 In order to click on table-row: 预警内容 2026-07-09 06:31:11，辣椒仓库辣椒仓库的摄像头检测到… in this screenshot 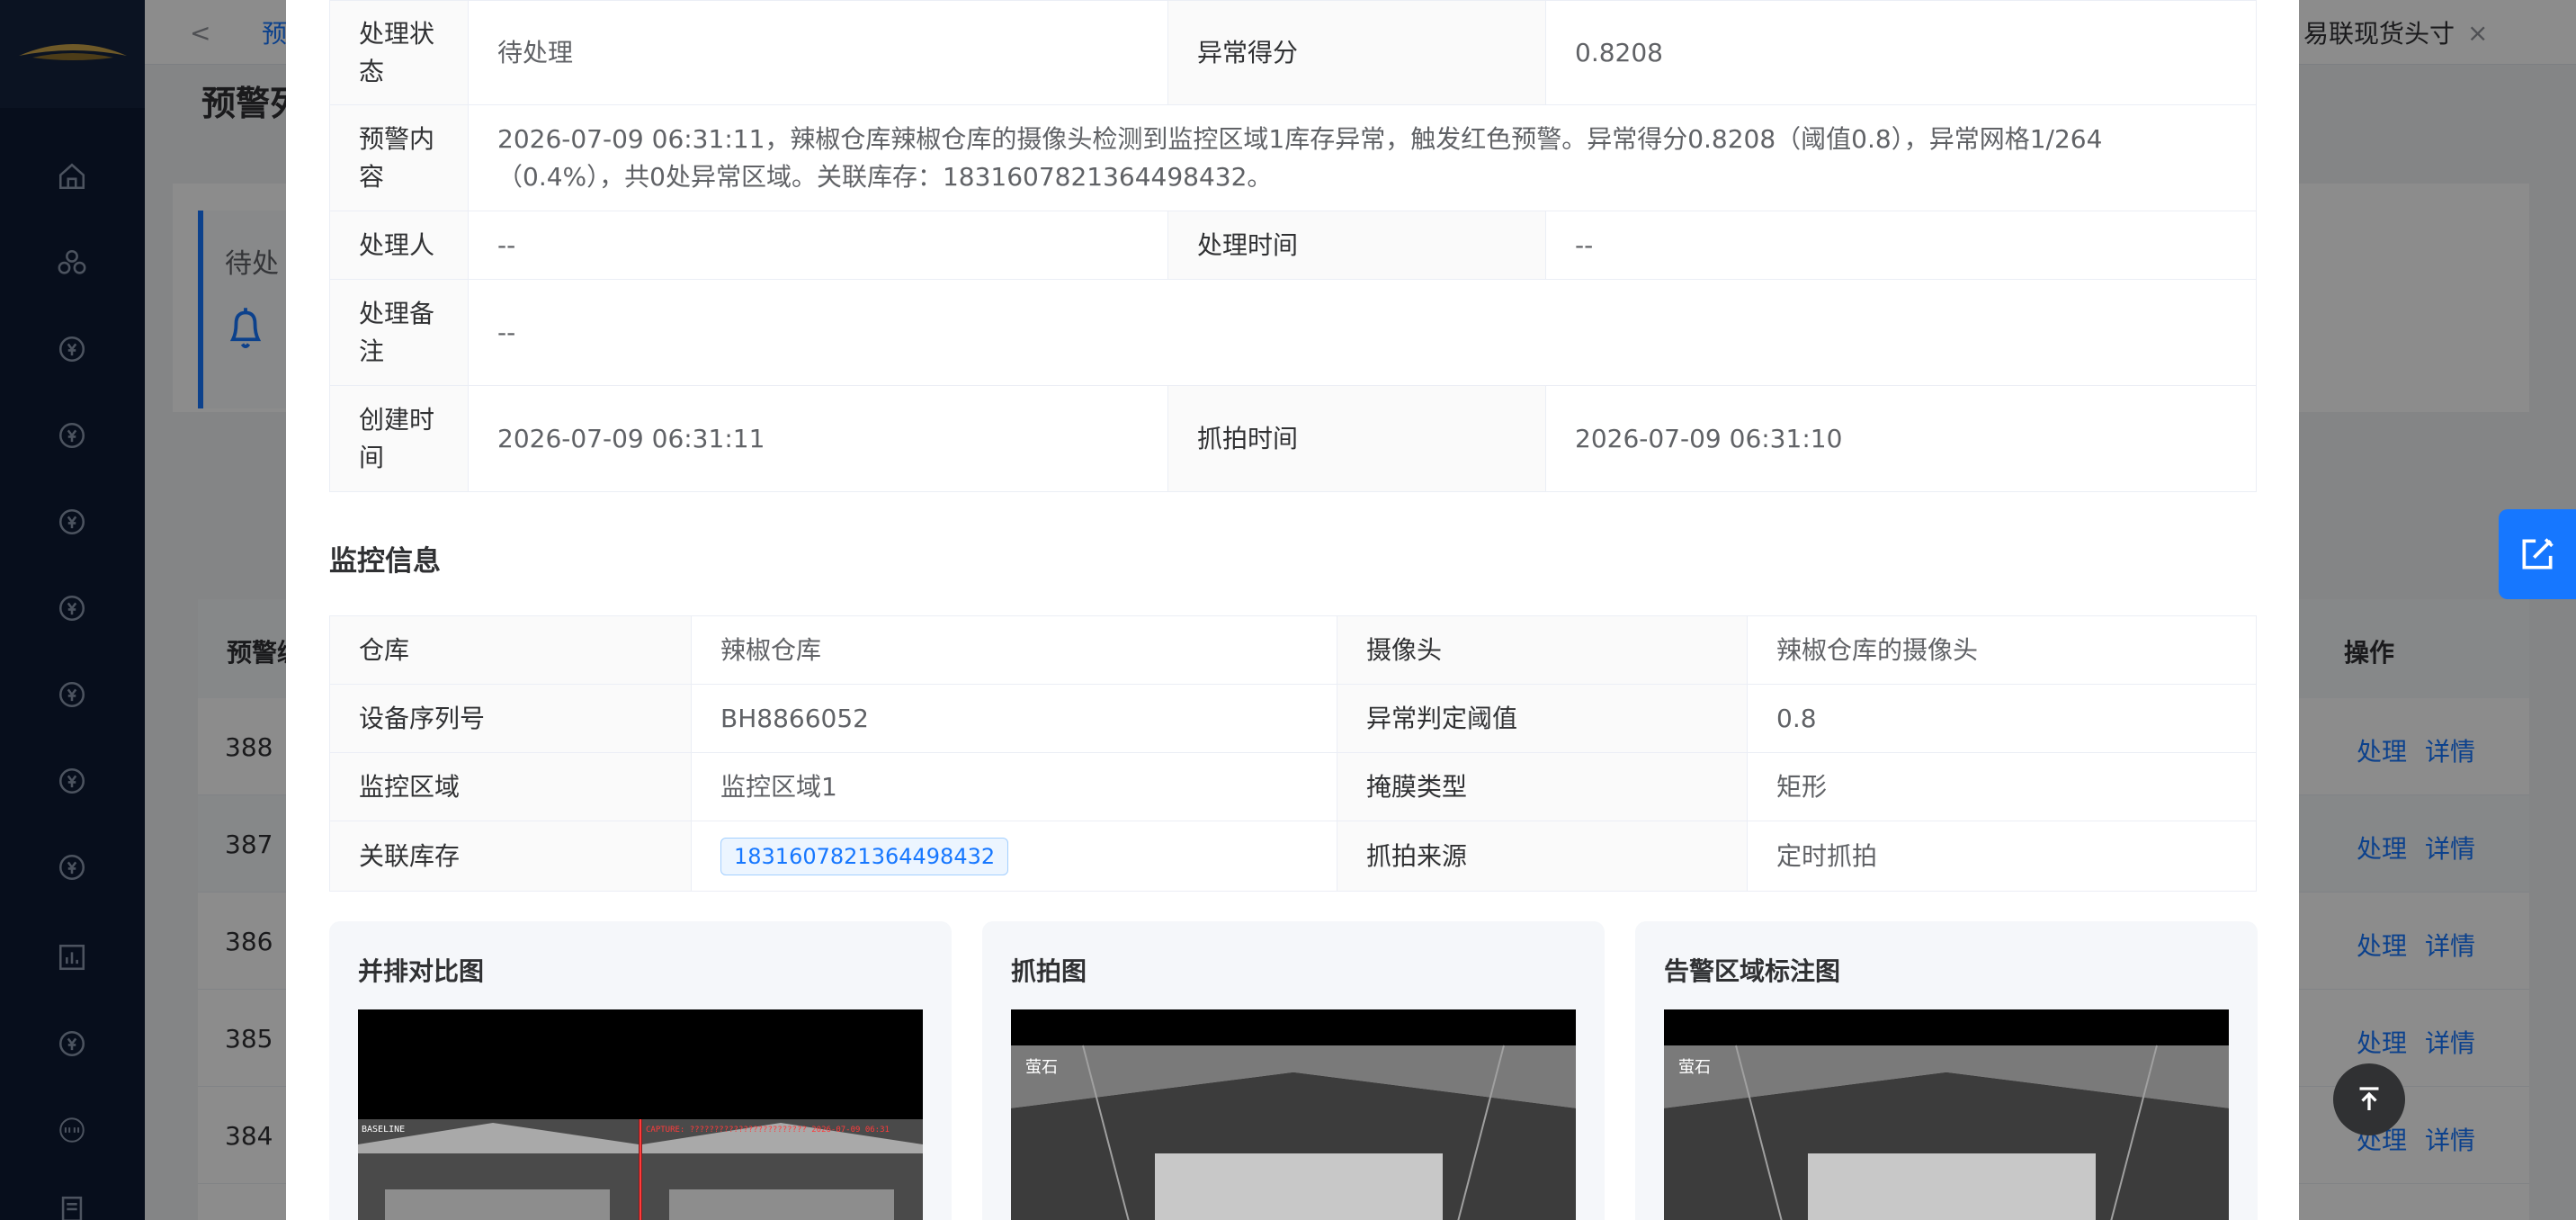, I will do `click(1293, 157)`.